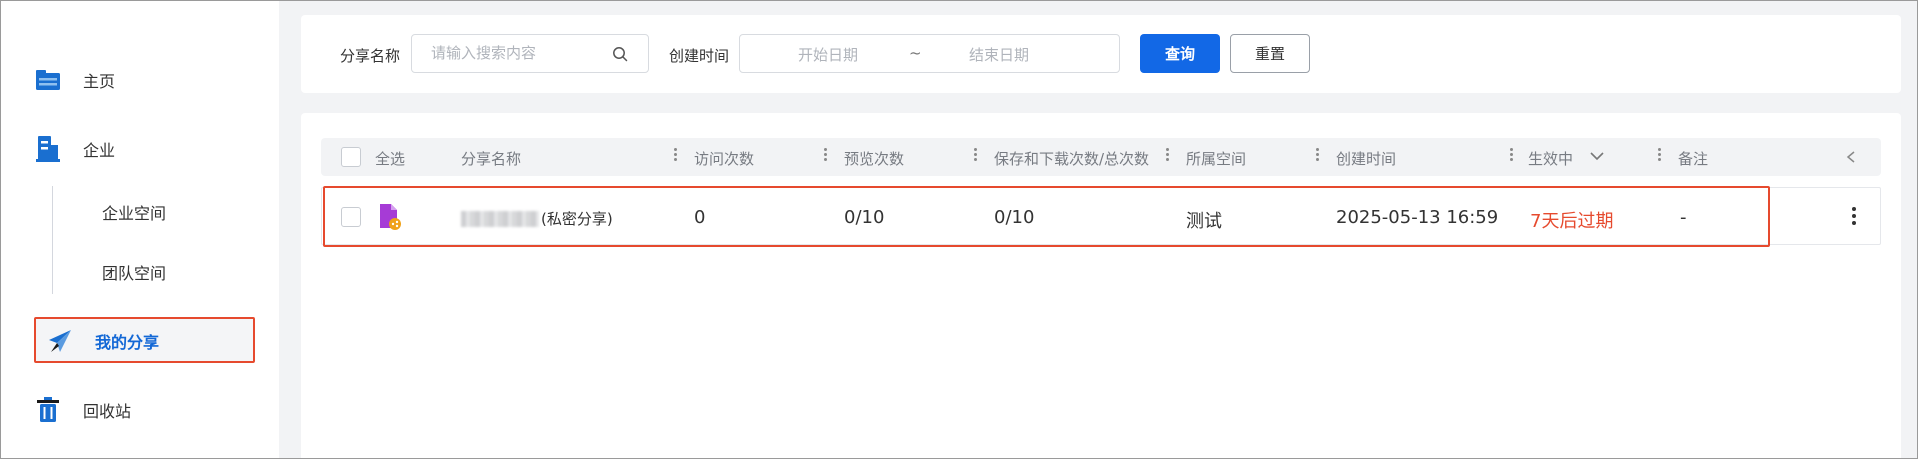 The image size is (1918, 459). I want to click on header-created-time: 创建时间, so click(1366, 158).